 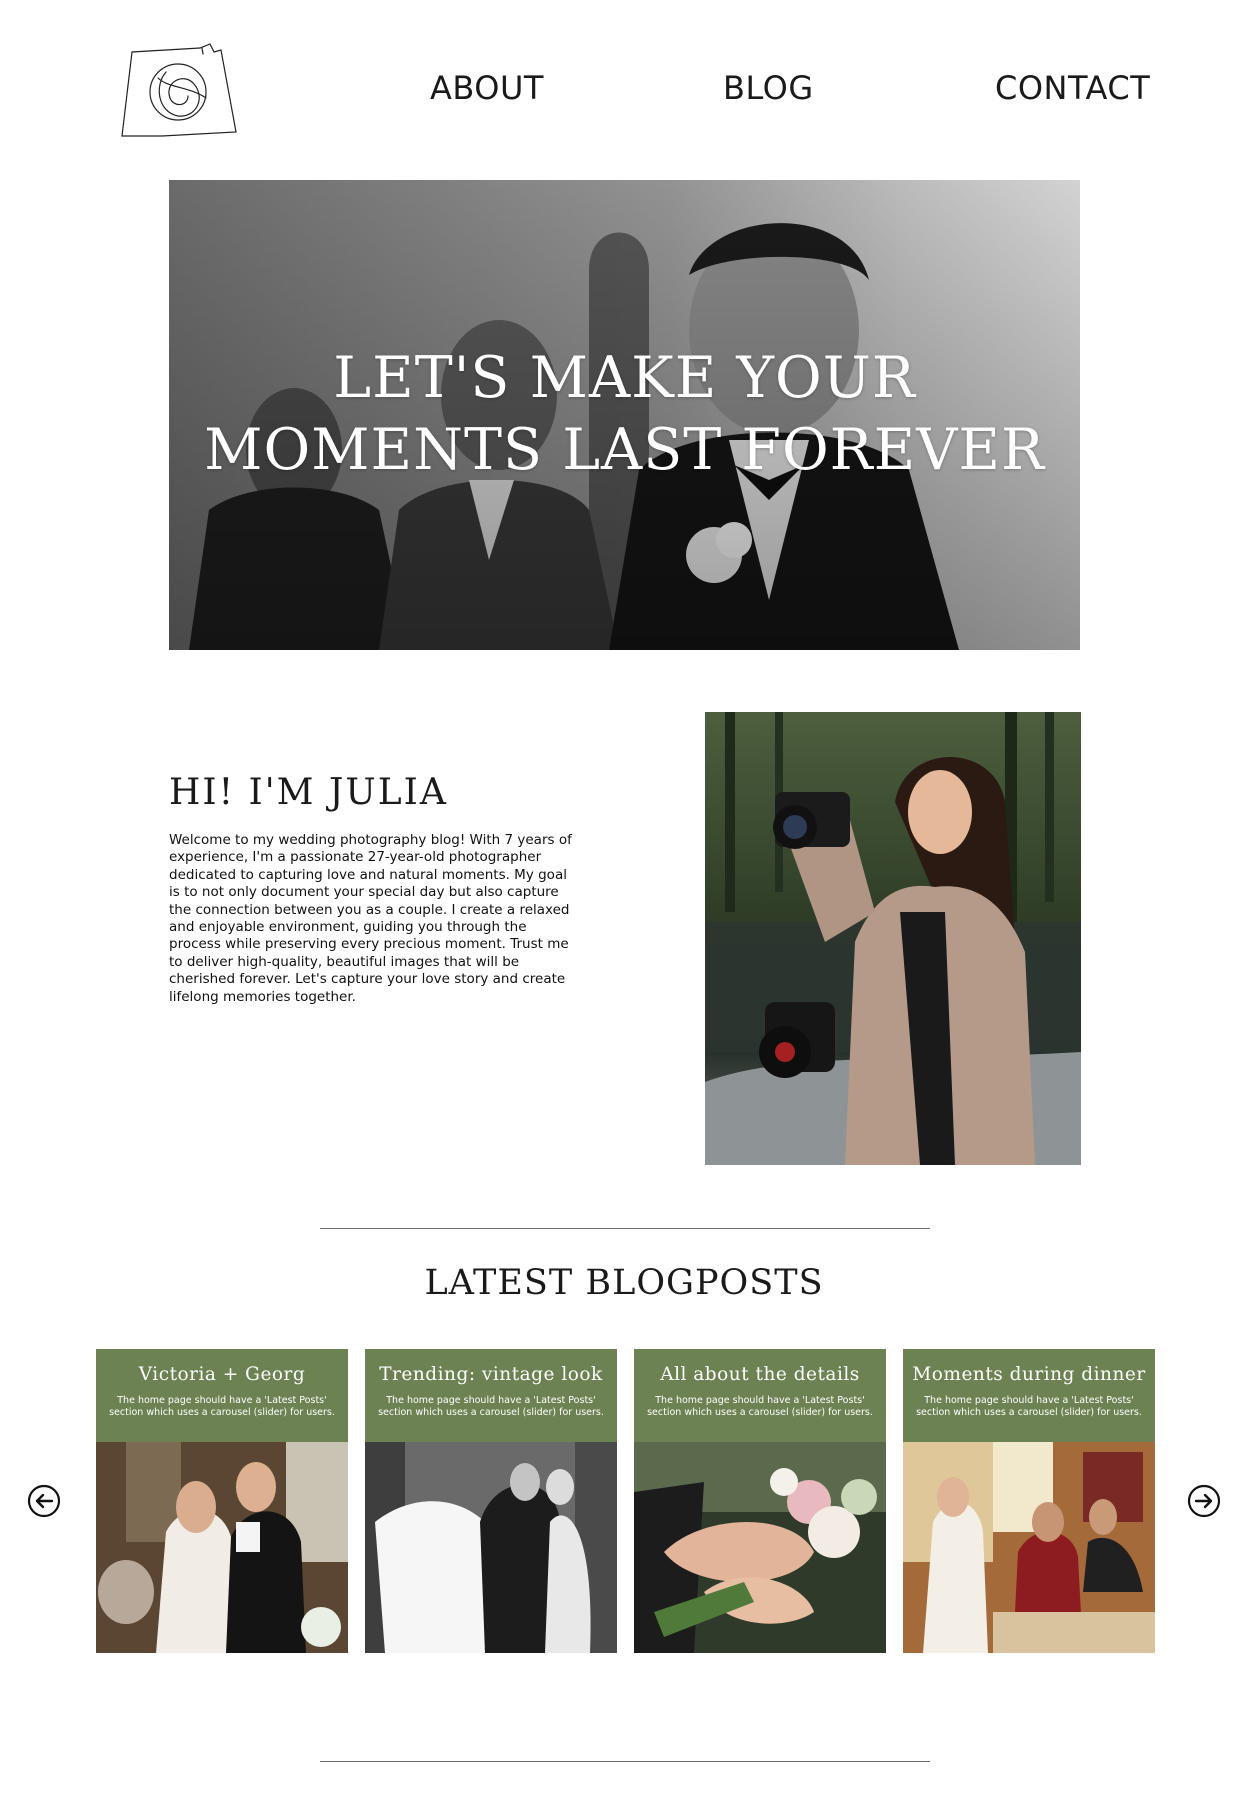 I want to click on nav-about-link: ABOUT, so click(x=487, y=88).